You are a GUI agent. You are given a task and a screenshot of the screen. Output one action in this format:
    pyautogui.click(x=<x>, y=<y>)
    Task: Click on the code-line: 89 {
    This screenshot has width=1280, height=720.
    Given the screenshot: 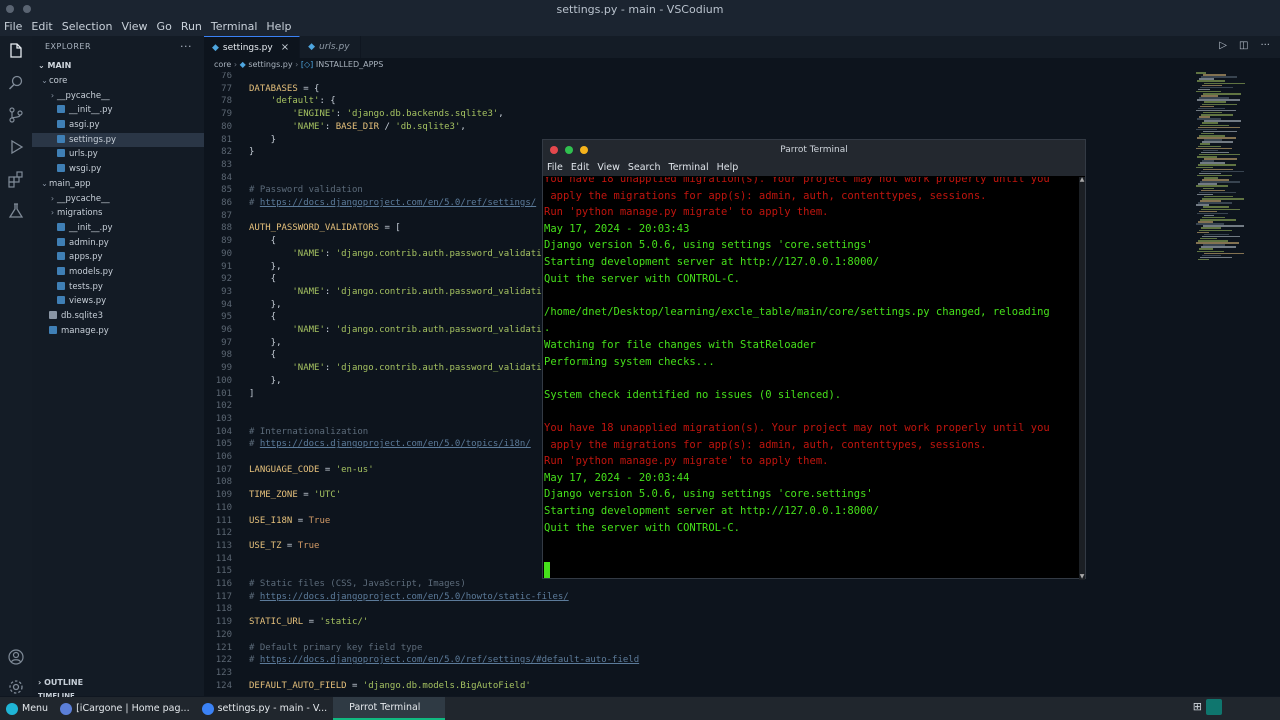 What is the action you would take?
    pyautogui.click(x=240, y=241)
    